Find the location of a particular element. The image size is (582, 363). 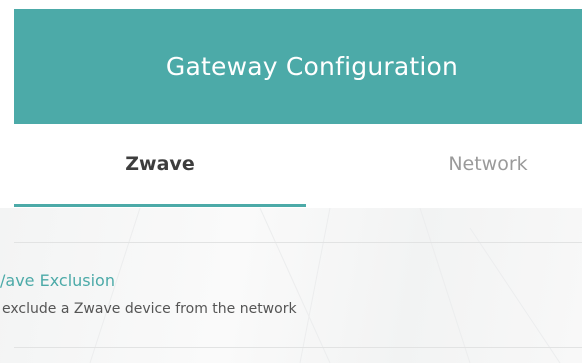

active-tab-indicator is located at coordinates (160, 205).